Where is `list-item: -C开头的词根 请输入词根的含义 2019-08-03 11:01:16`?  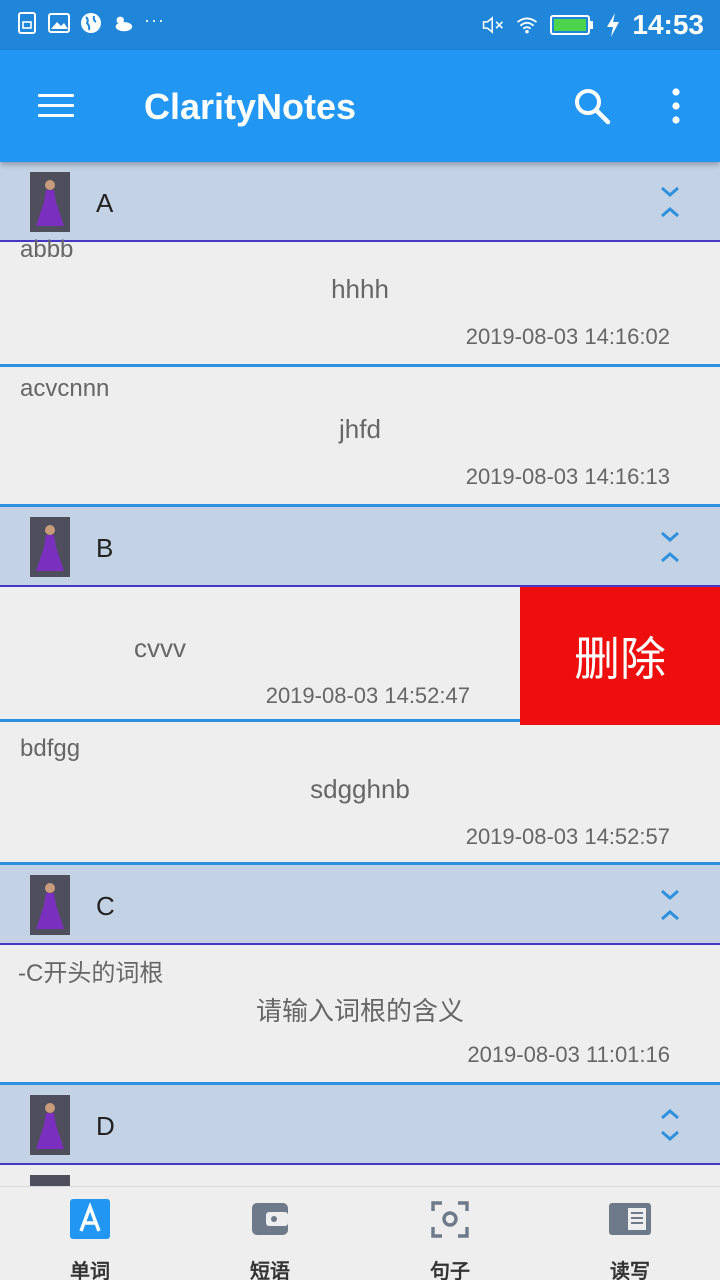
list-item: -C开头的词根 请输入词根的含义 2019-08-03 11:01:16 is located at coordinates (360, 1015).